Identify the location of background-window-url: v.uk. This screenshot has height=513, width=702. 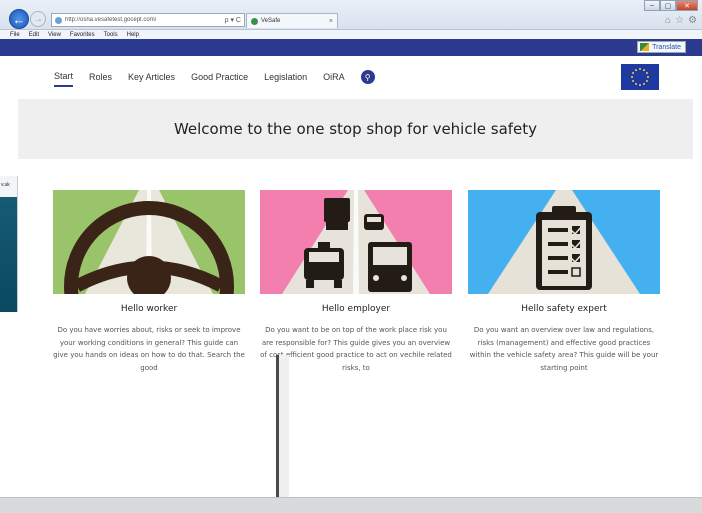
(5, 185).